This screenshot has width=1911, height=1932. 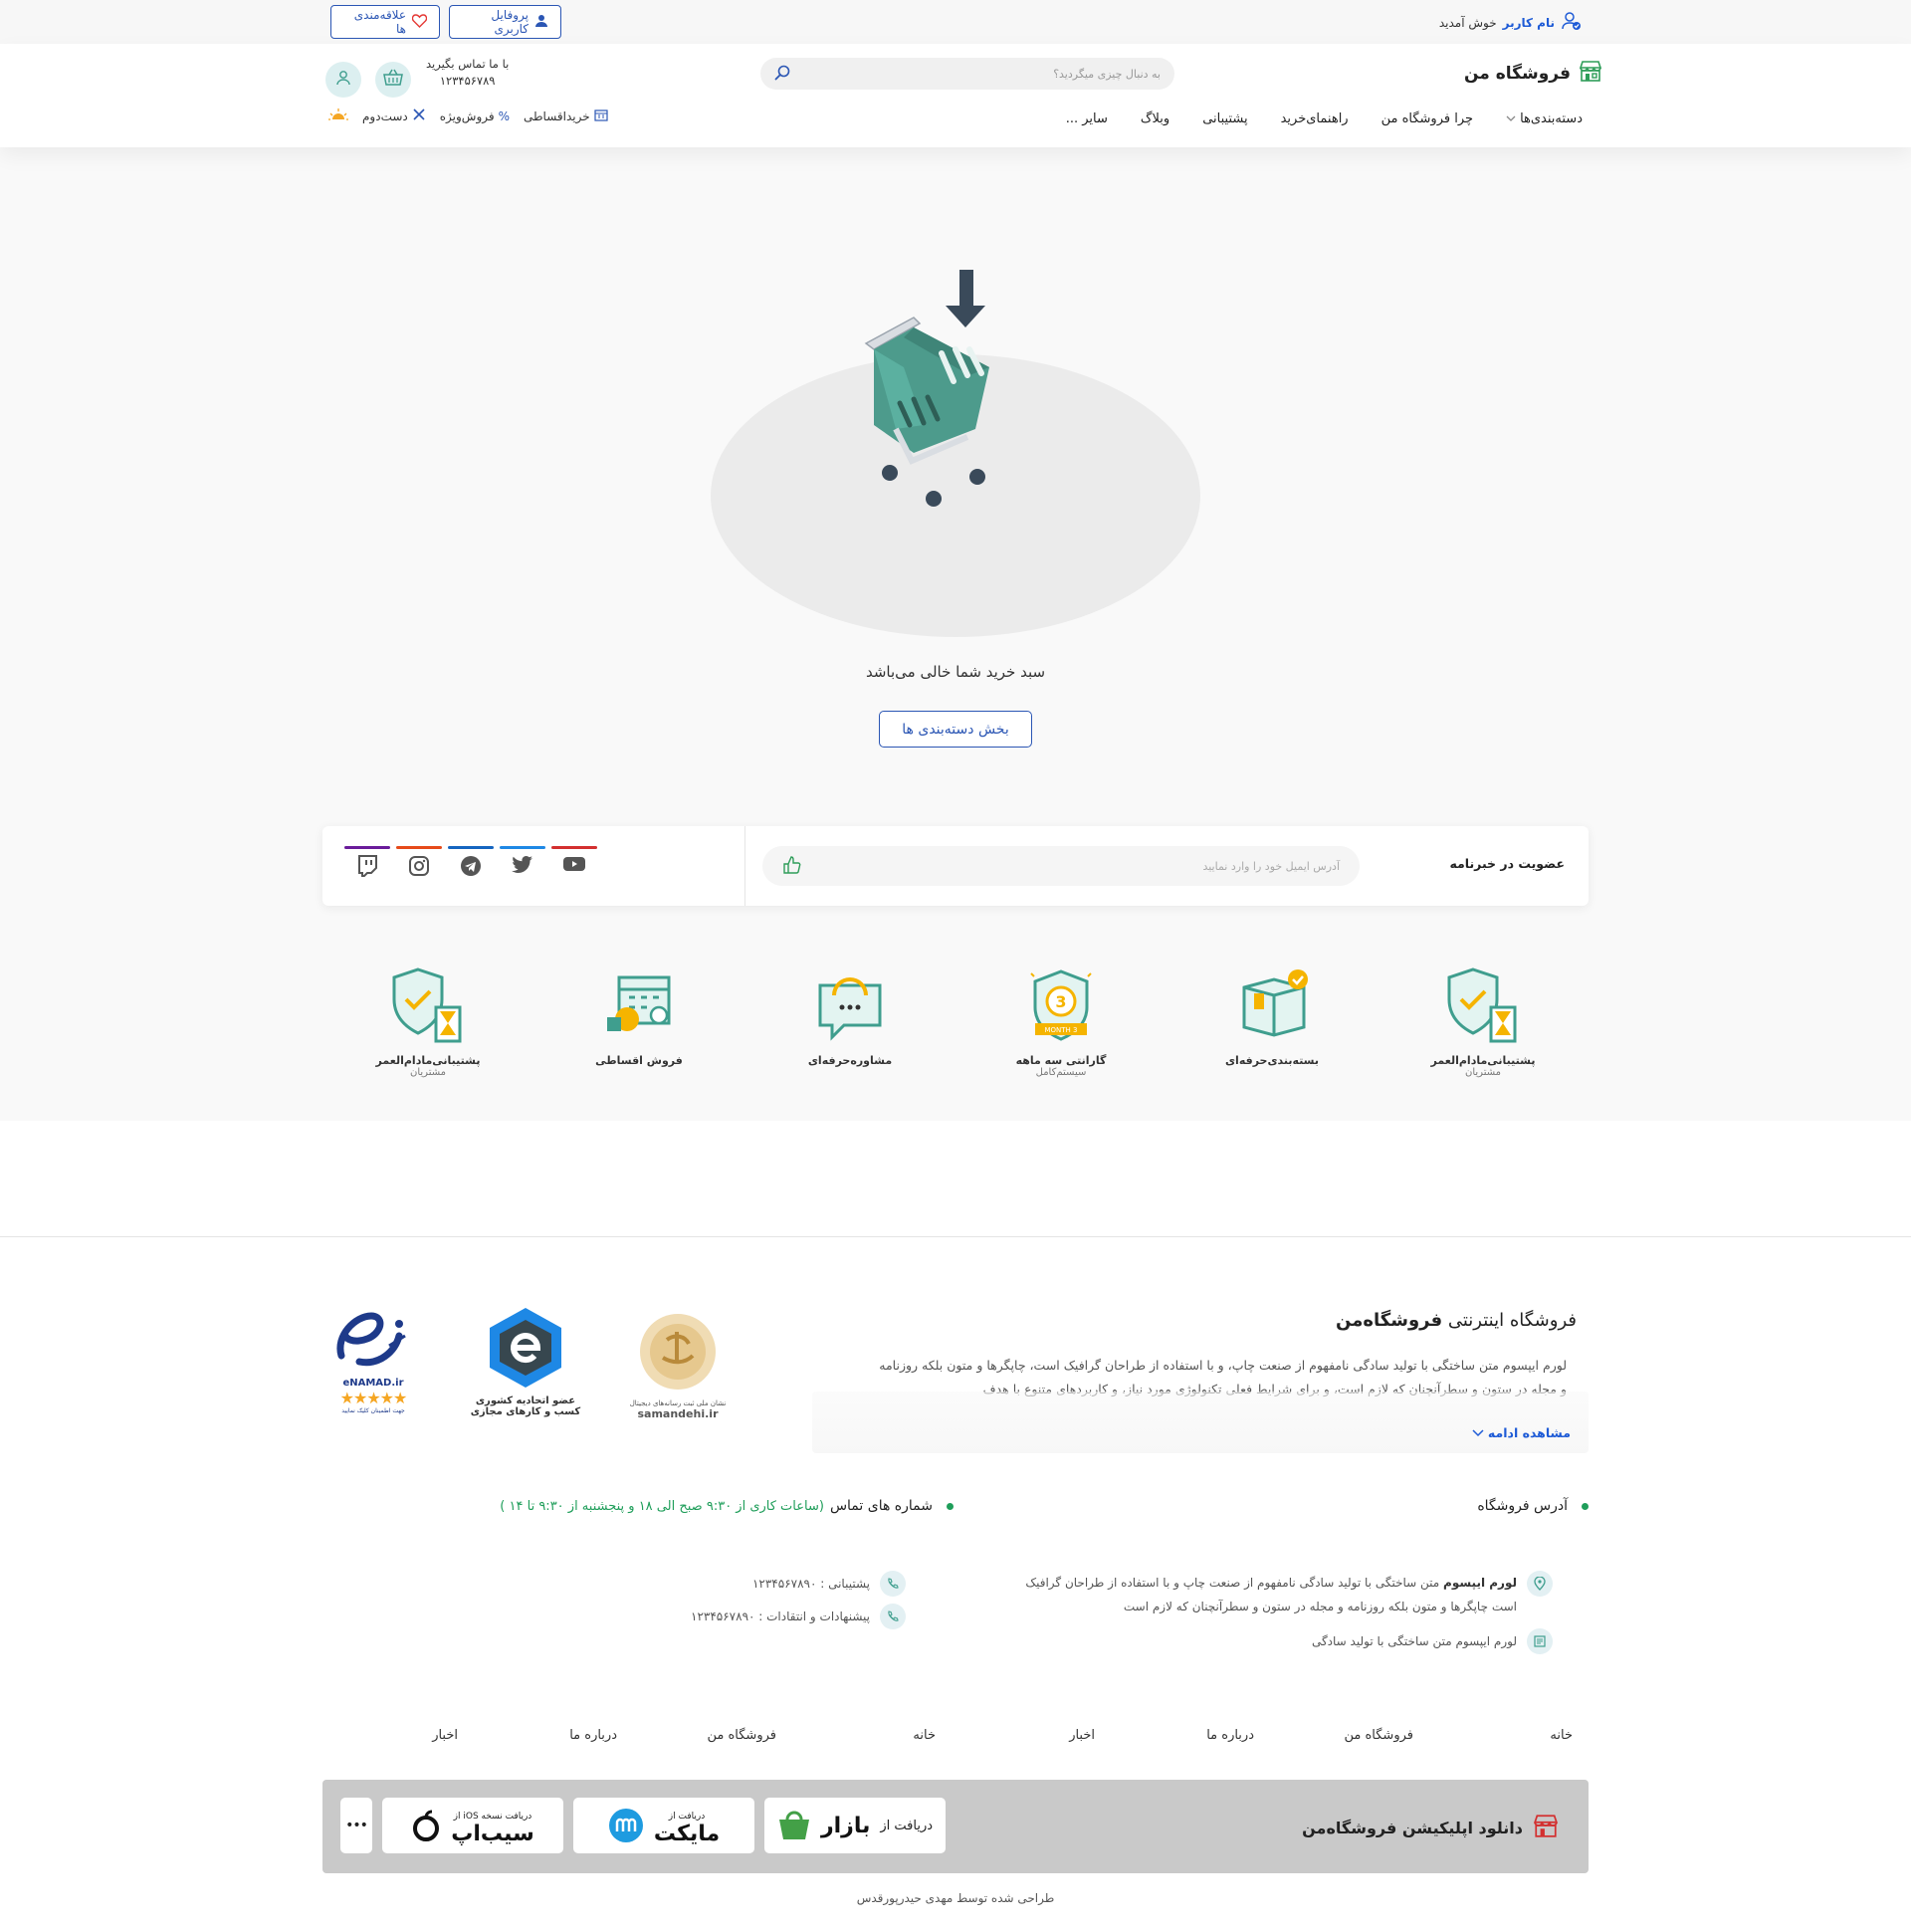 I want to click on nav-item-blog: وبلاگ, so click(x=1155, y=118).